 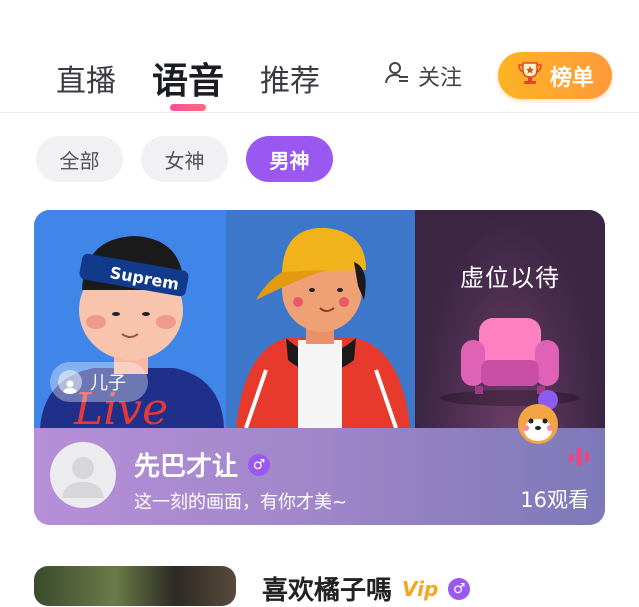 I want to click on active-tab-indicator, so click(x=188, y=107).